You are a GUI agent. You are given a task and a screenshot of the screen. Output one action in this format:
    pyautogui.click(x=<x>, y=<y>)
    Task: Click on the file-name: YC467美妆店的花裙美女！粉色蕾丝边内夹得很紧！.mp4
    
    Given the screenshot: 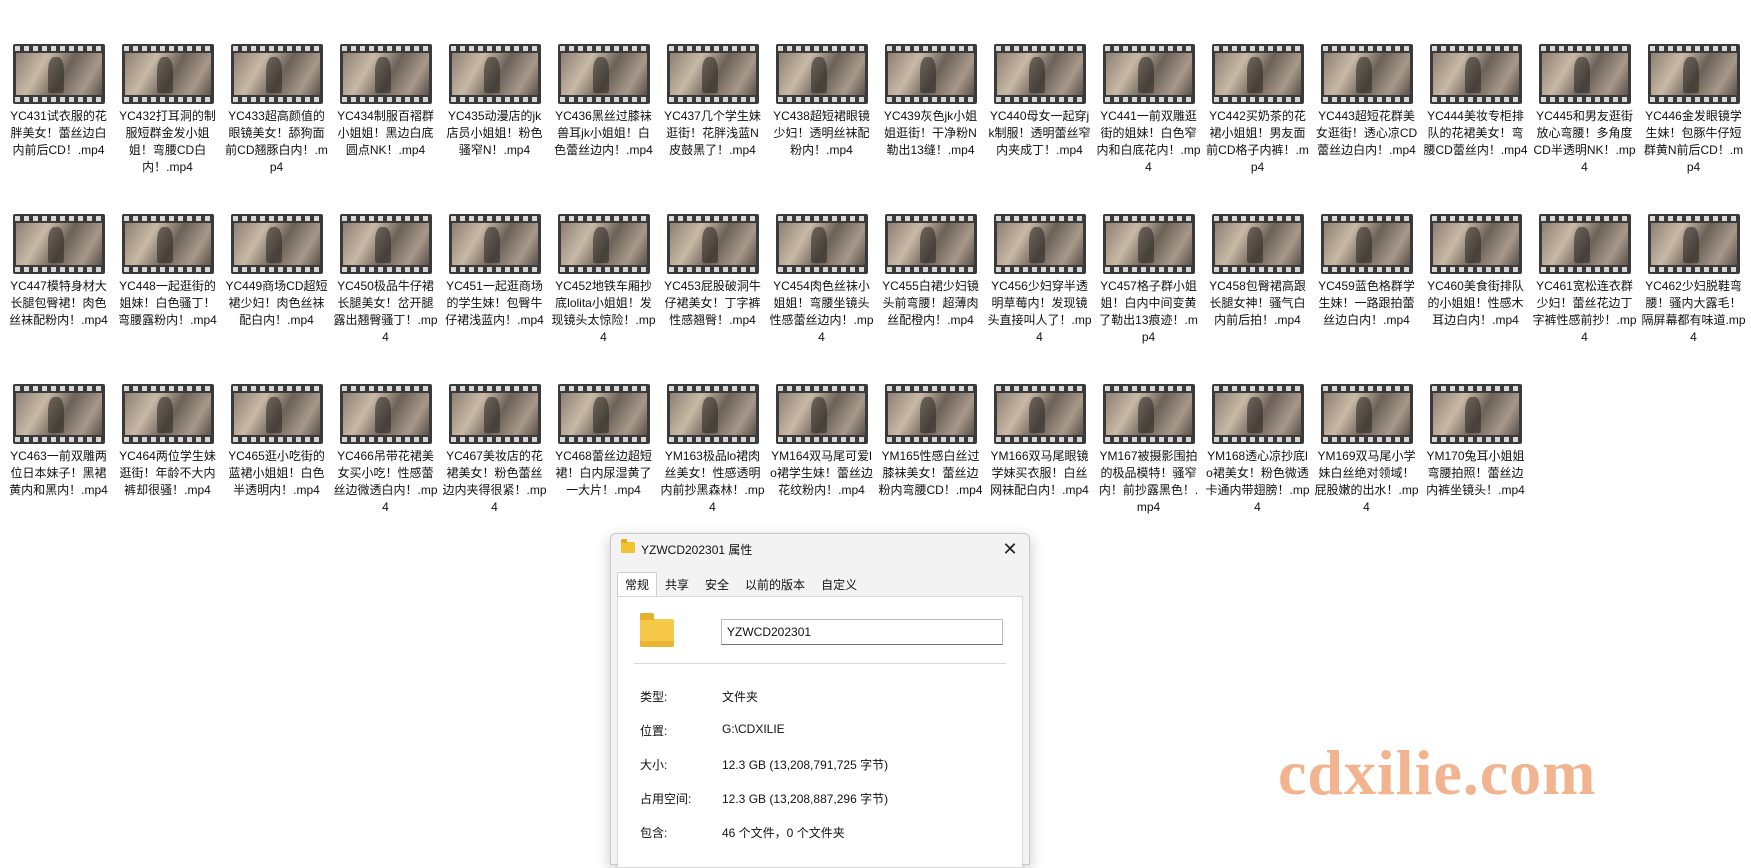 What is the action you would take?
    pyautogui.click(x=494, y=481)
    